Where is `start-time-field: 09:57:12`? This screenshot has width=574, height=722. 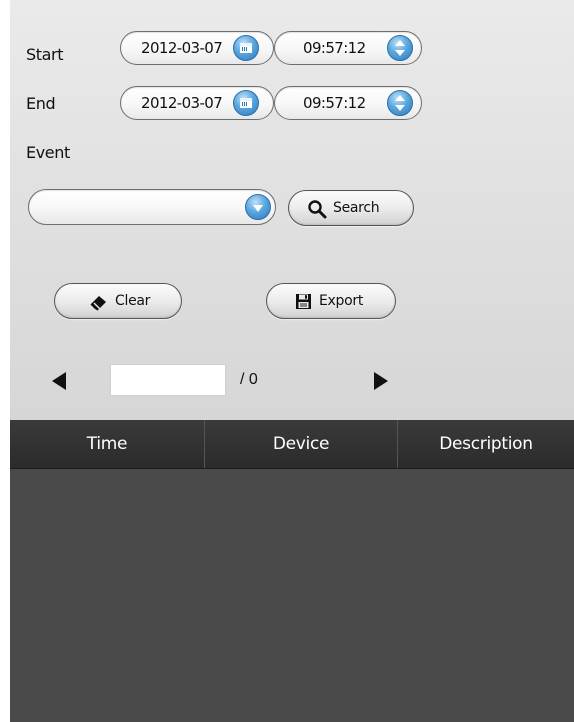
start-time-field: 09:57:12 is located at coordinates (348, 48).